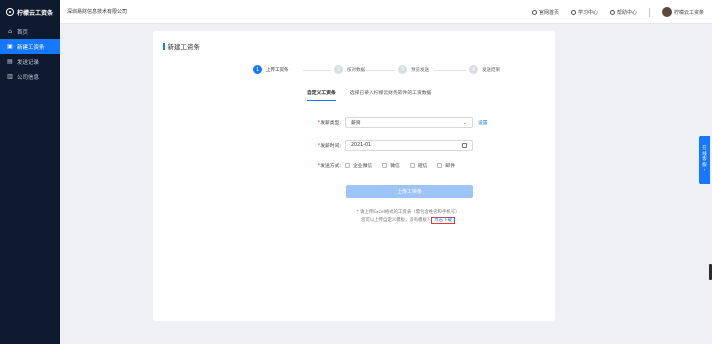 The height and width of the screenshot is (344, 712). Describe the element at coordinates (688, 12) in the screenshot. I see `user-name: 柠檬云工资条` at that location.